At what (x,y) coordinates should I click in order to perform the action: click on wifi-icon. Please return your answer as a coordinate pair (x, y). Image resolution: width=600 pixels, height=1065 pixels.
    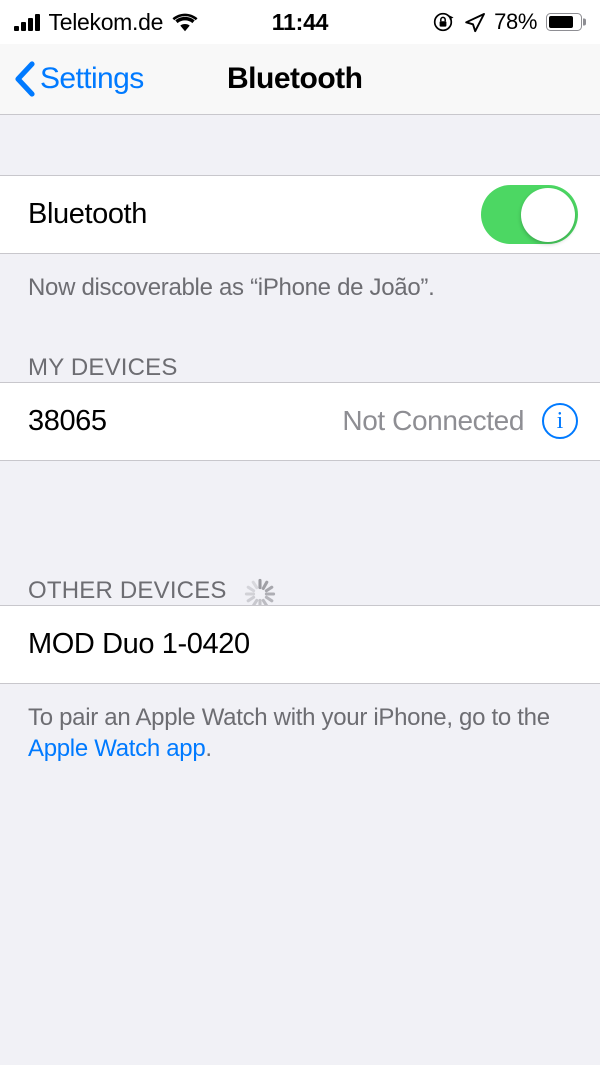
    Looking at the image, I should click on (185, 22).